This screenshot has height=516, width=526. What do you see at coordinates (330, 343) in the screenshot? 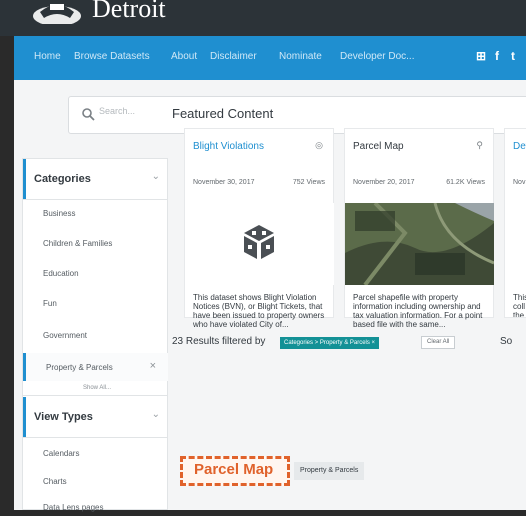
I see `filter-chip: Categories > Property & Parcels ×` at bounding box center [330, 343].